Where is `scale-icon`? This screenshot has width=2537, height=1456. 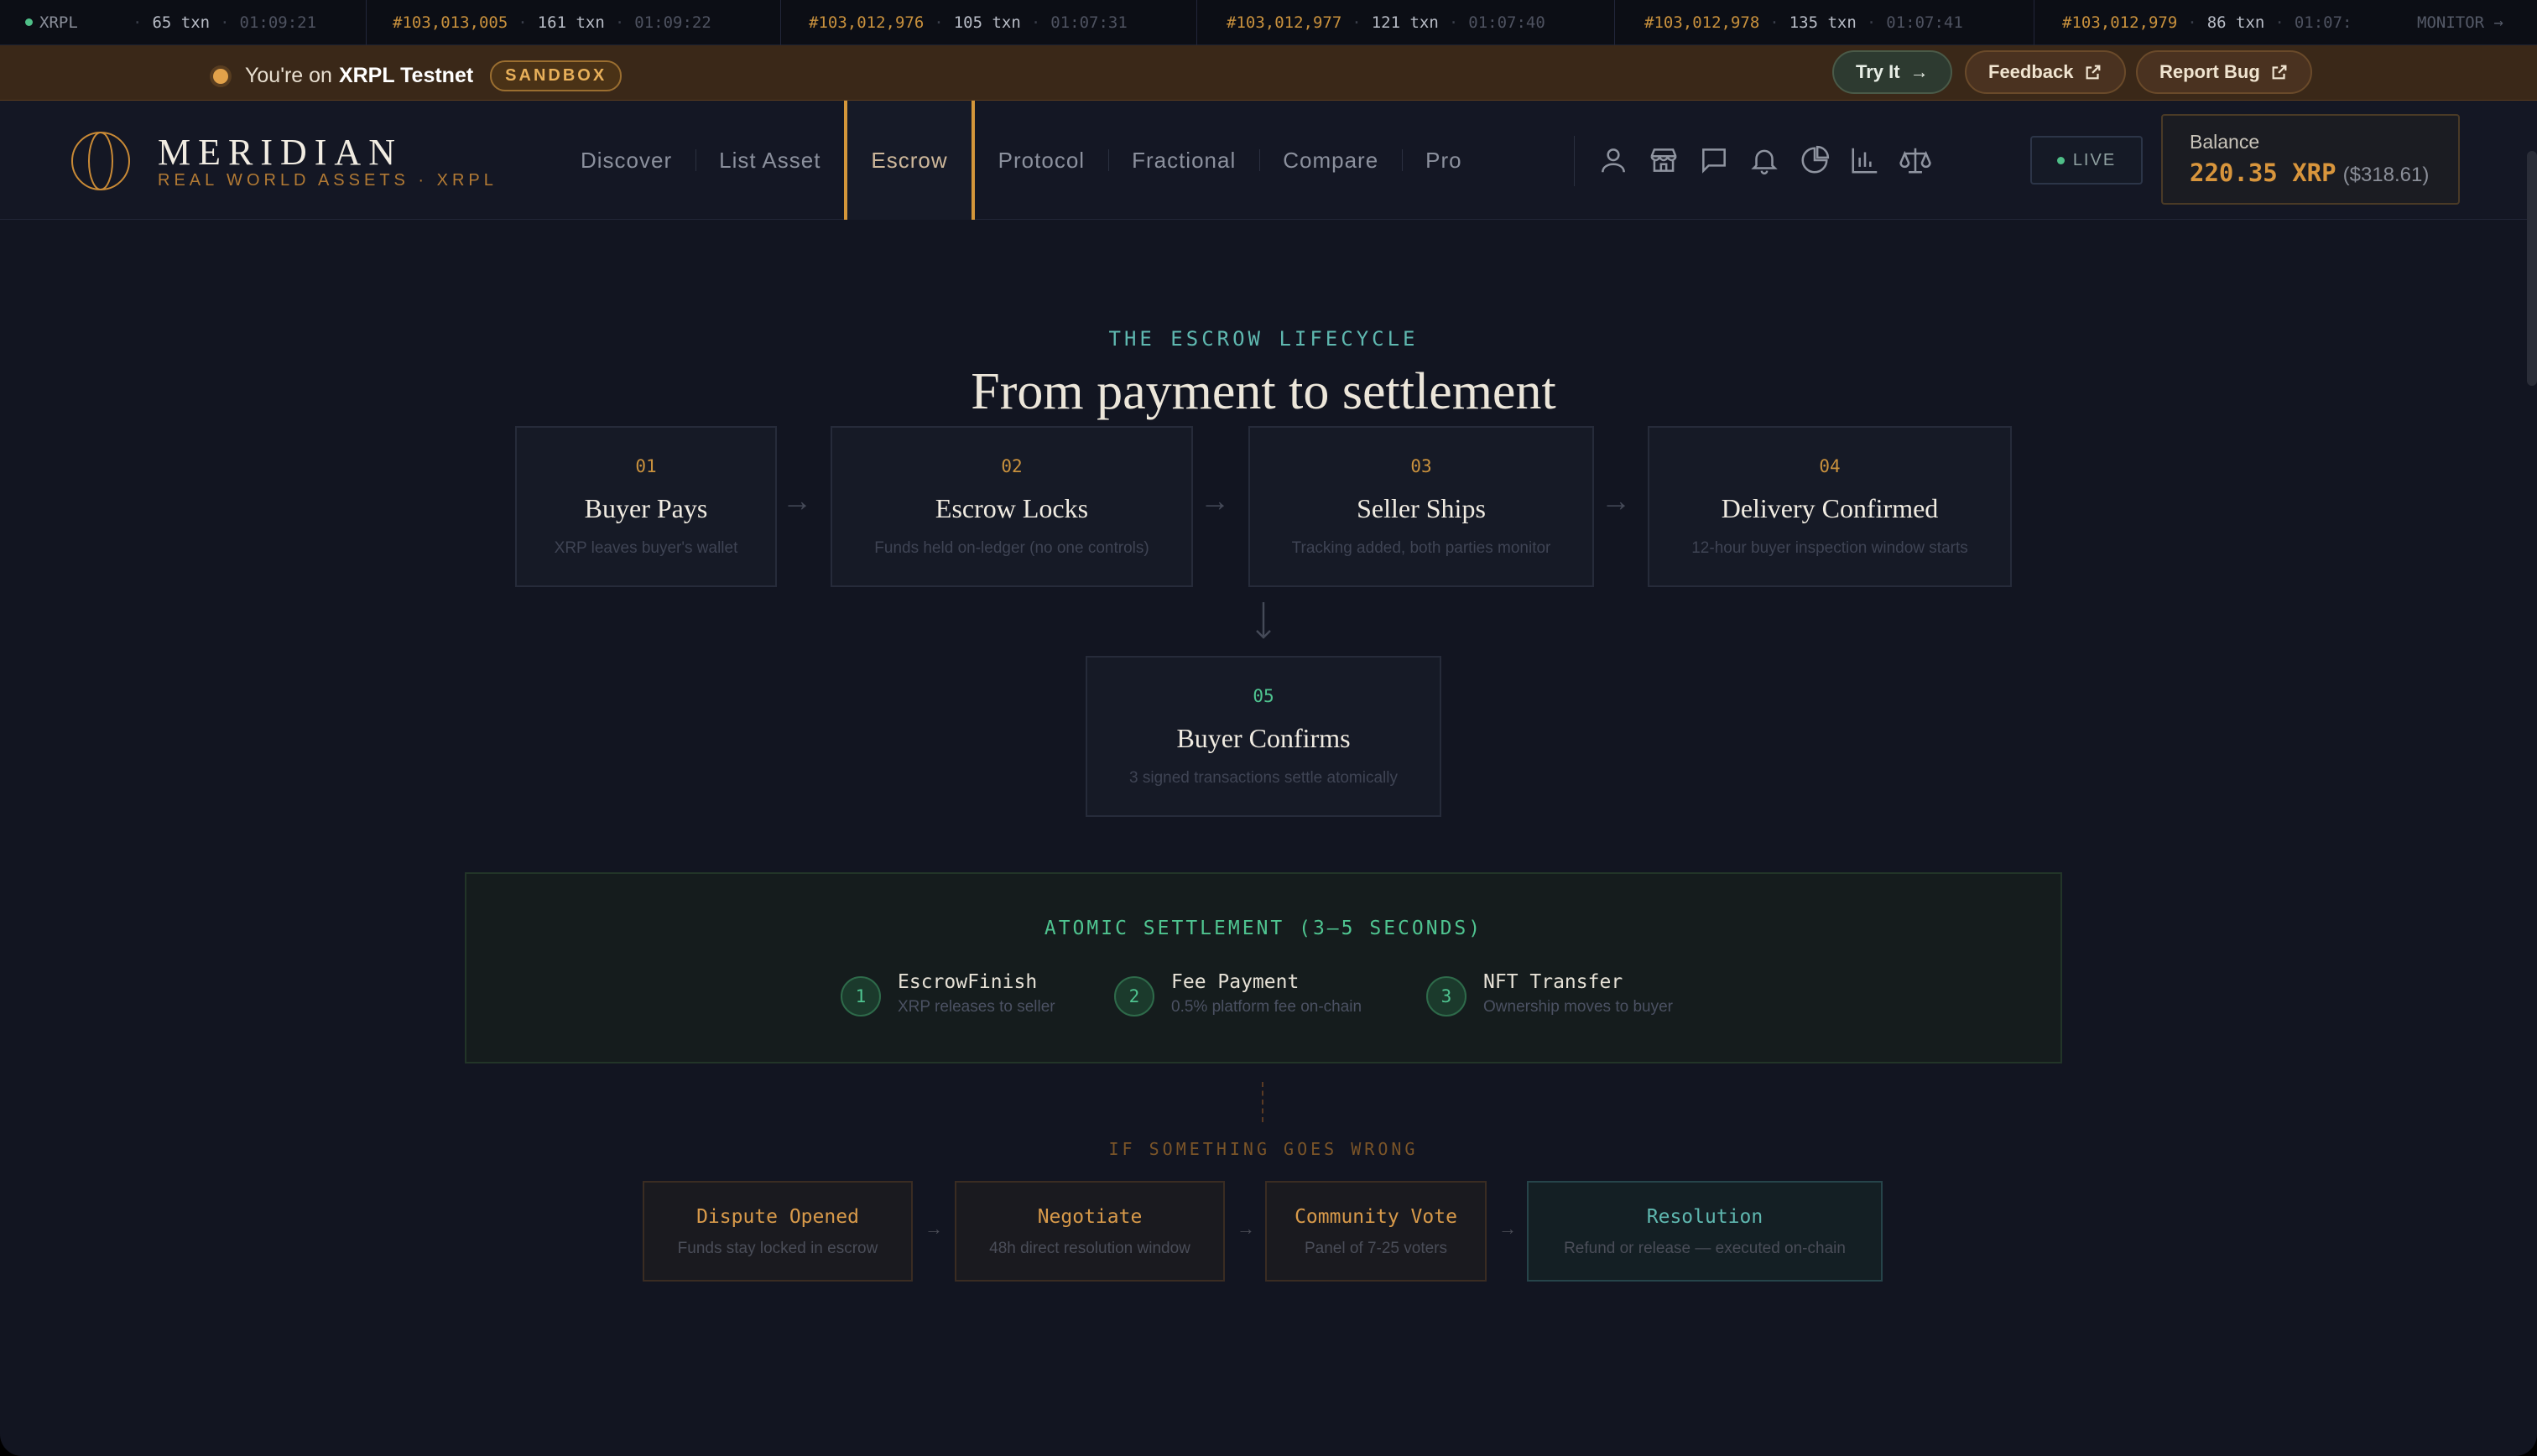 scale-icon is located at coordinates (1915, 160).